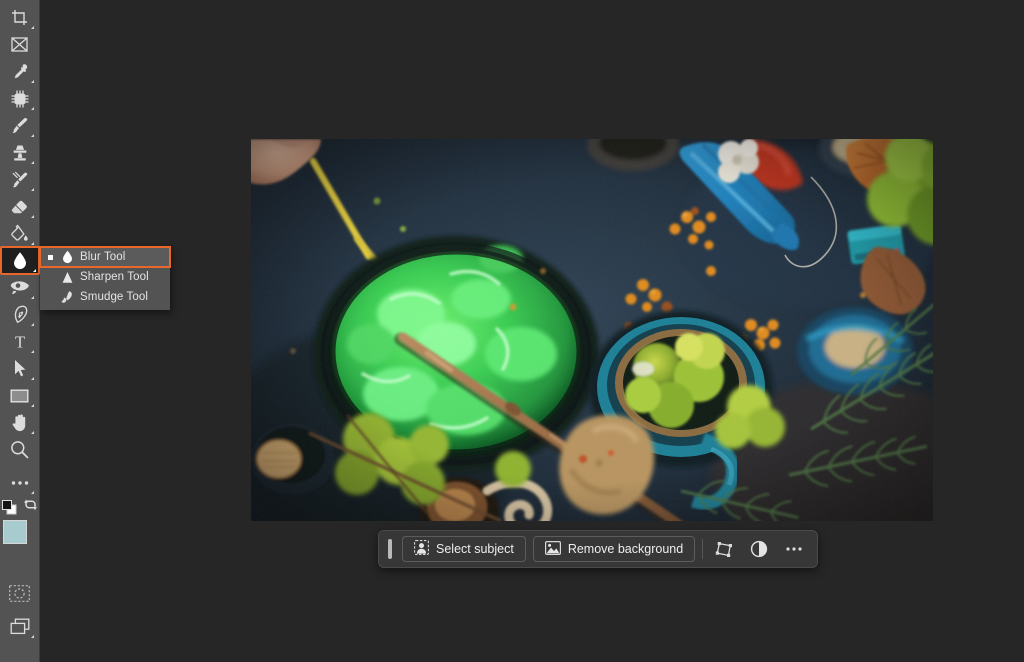  Describe the element at coordinates (50, 257) in the screenshot. I see `checkmark-indicator` at that location.